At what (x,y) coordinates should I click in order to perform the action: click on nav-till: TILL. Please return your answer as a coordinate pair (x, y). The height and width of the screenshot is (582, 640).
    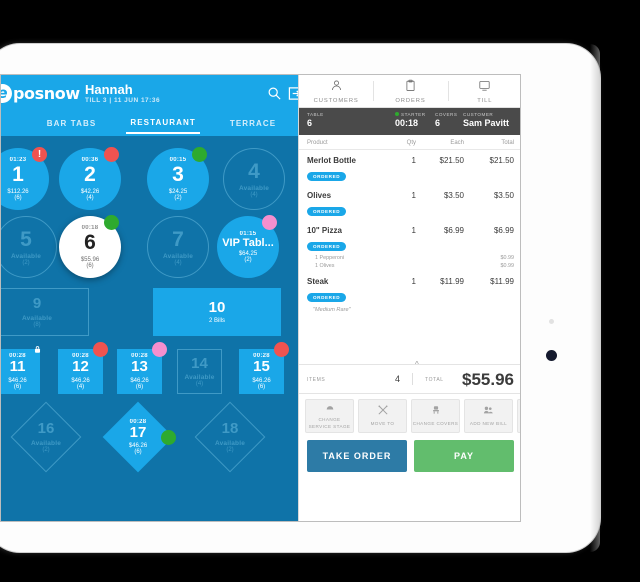
    Looking at the image, I should click on (483, 91).